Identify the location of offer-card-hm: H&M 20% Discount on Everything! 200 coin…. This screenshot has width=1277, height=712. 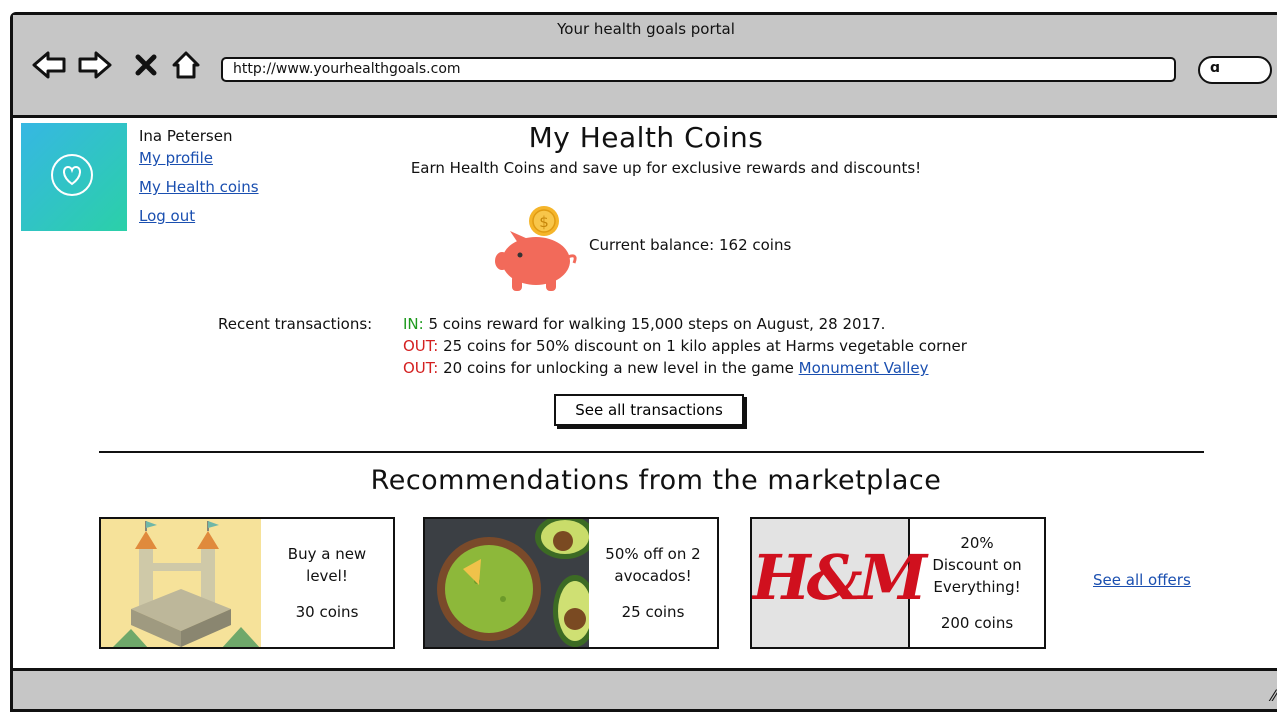
(898, 583).